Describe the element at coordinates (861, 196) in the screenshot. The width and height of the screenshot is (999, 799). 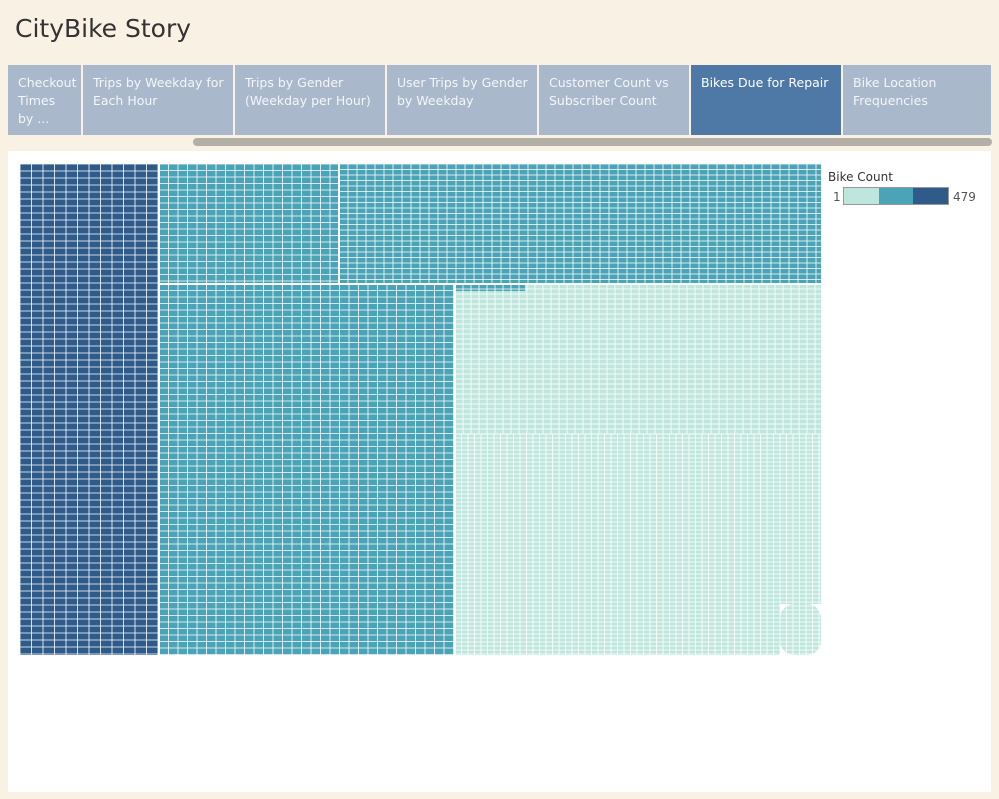
I see `legend-swatch-low` at that location.